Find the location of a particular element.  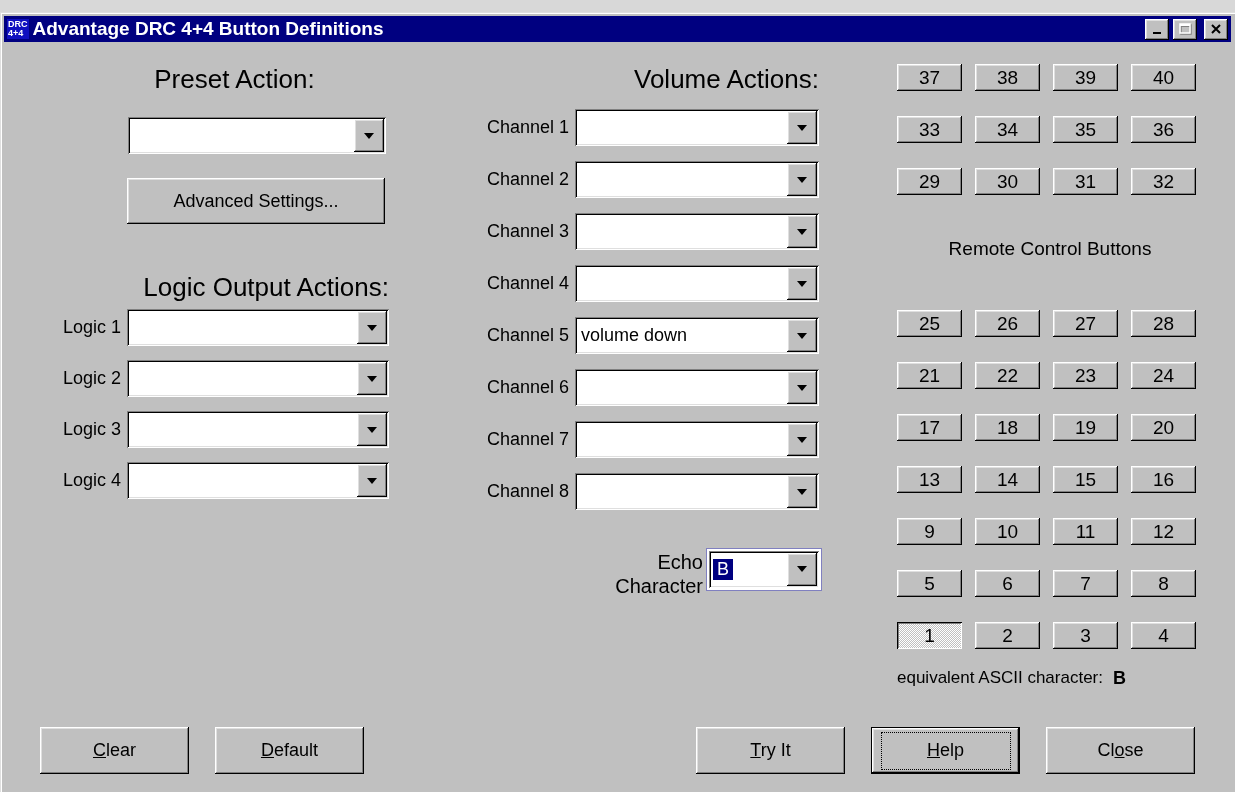

remote-button: 13 is located at coordinates (929, 479).